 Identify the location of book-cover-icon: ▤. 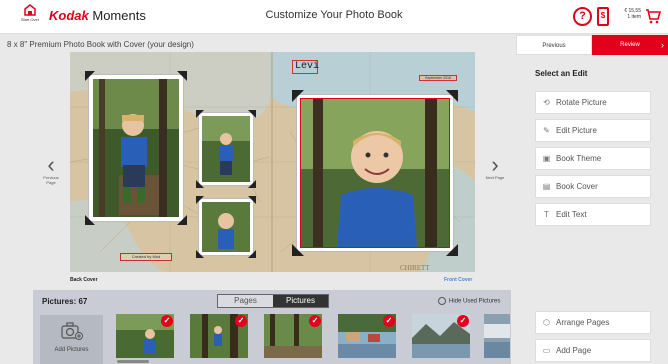
(546, 186).